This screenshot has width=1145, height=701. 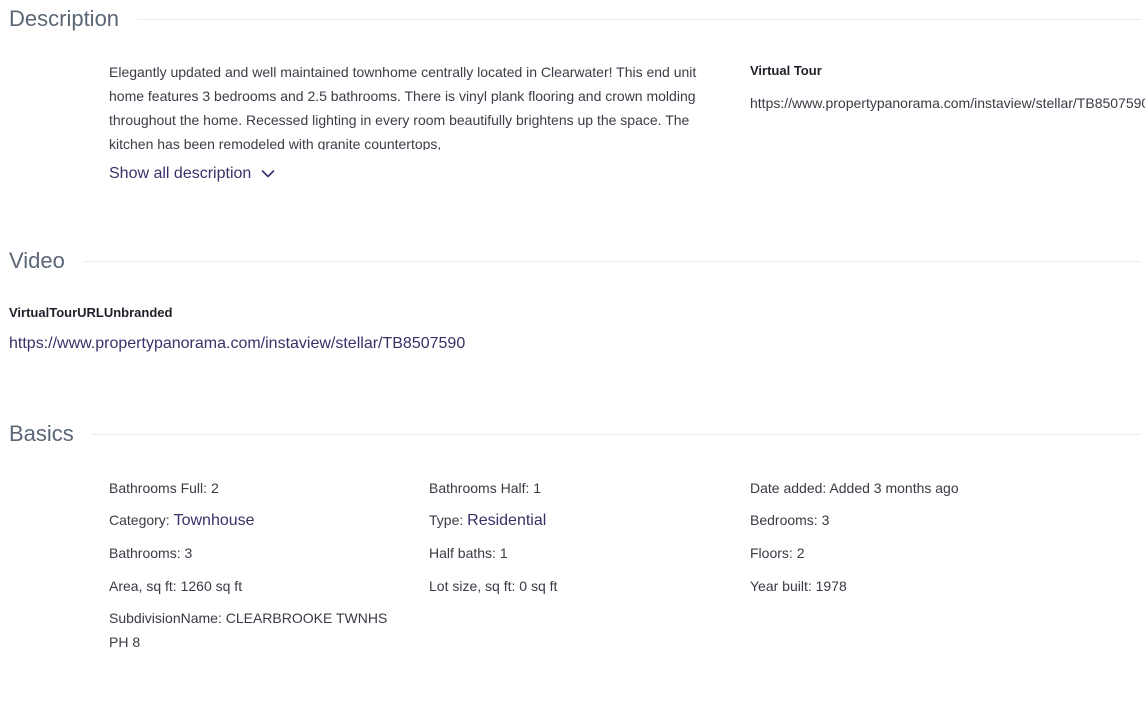 I want to click on basics-label: Date added:, so click(x=788, y=488).